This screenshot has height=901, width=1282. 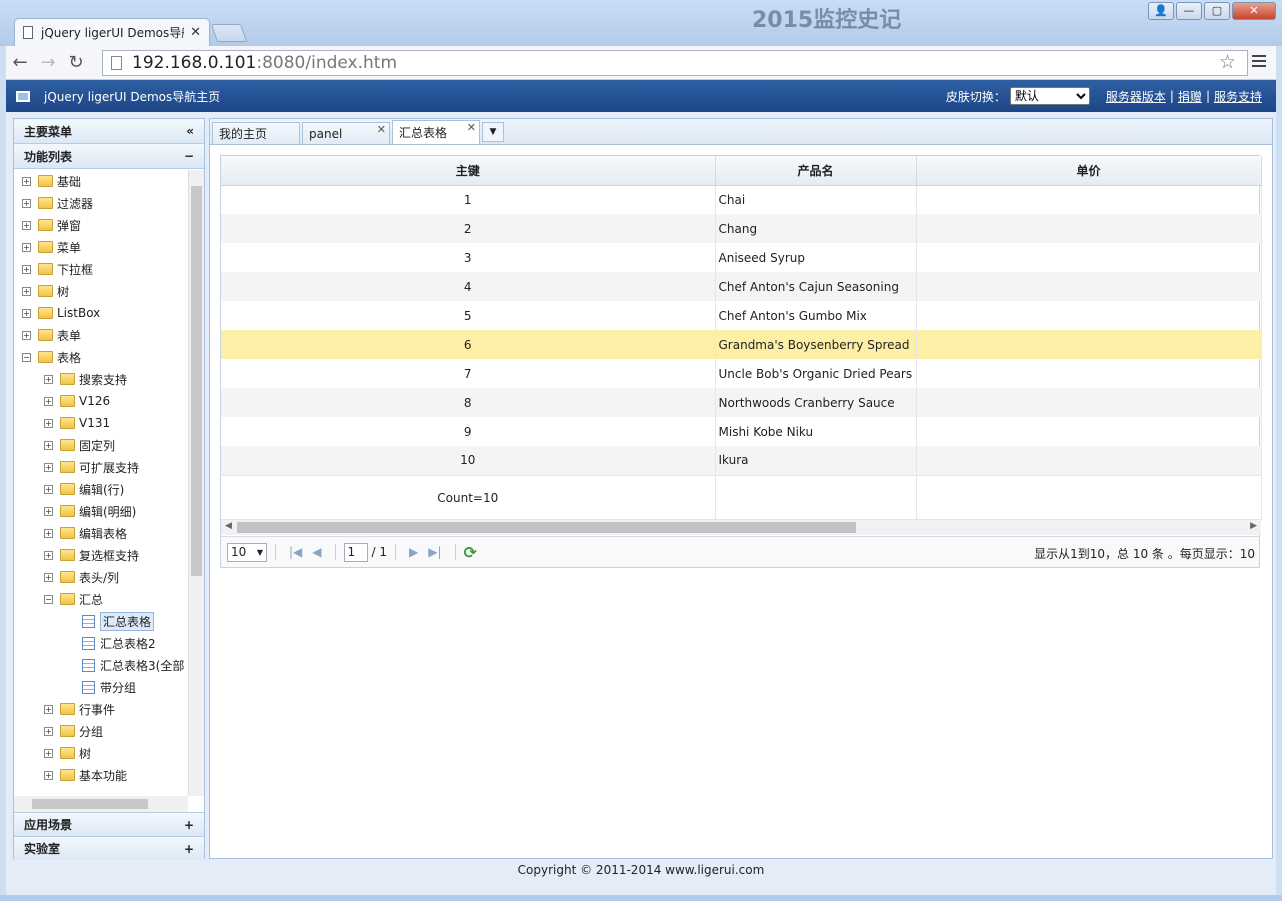 What do you see at coordinates (741, 199) in the screenshot?
I see `table-row: 1 Chai` at bounding box center [741, 199].